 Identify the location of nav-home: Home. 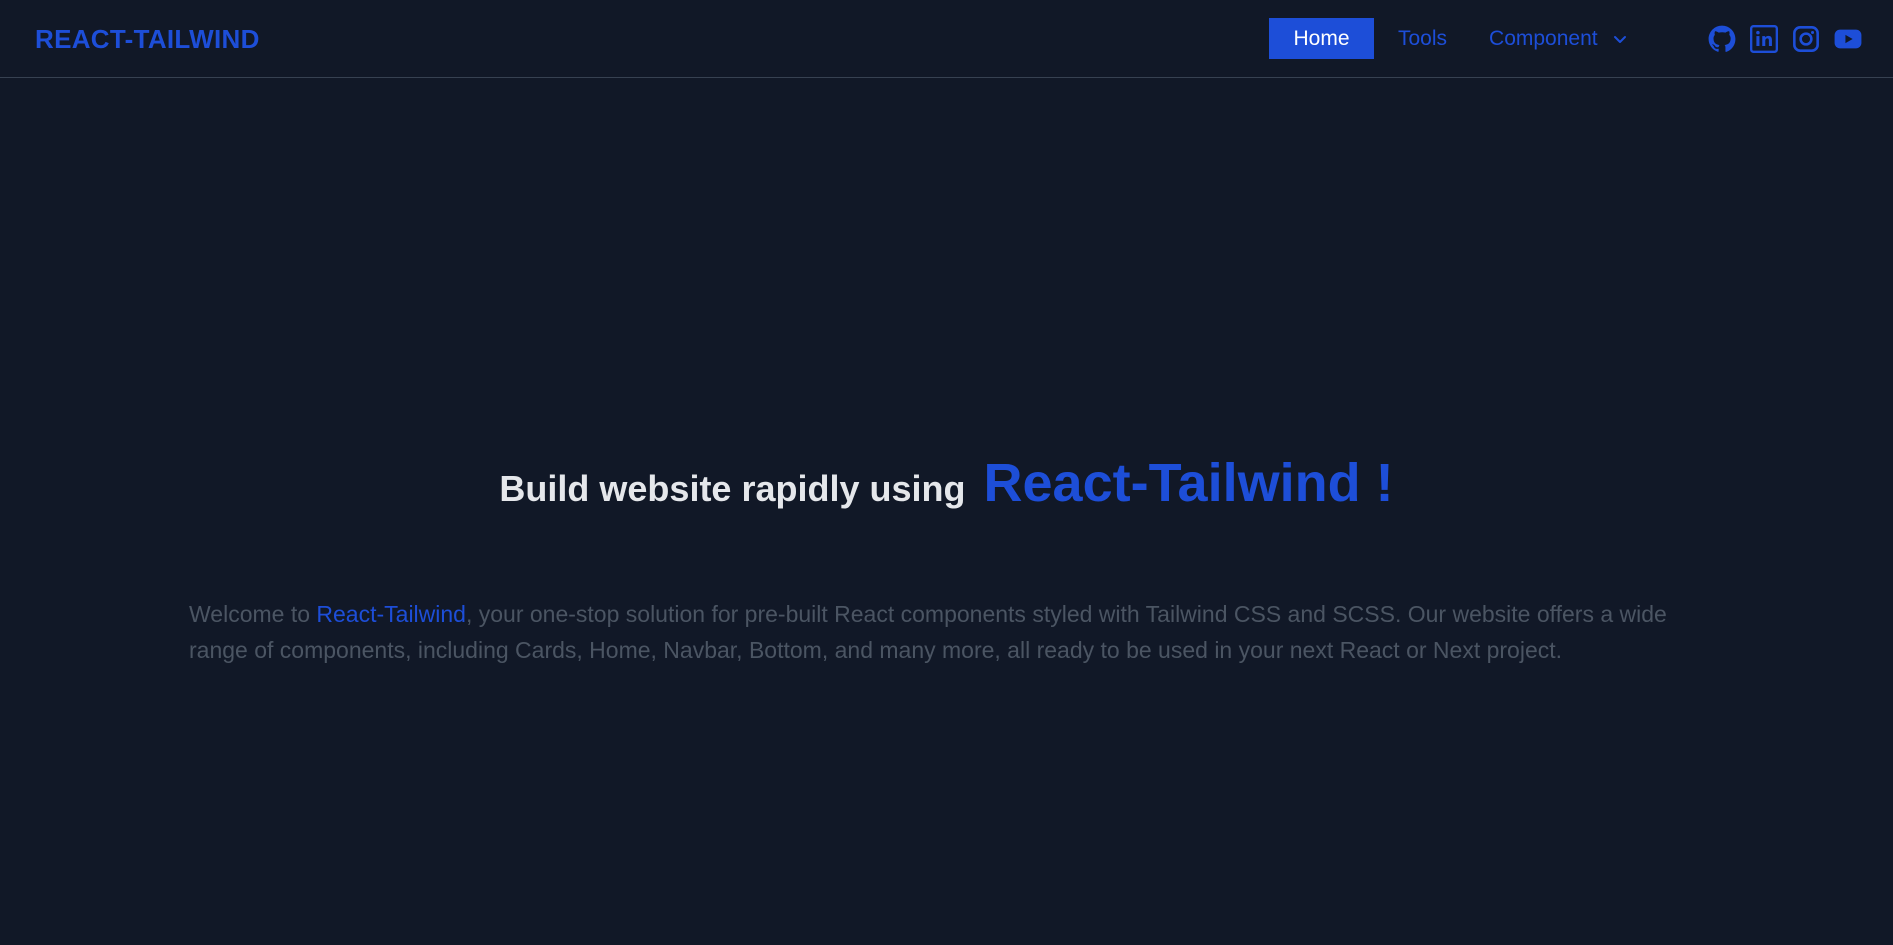
(1321, 38).